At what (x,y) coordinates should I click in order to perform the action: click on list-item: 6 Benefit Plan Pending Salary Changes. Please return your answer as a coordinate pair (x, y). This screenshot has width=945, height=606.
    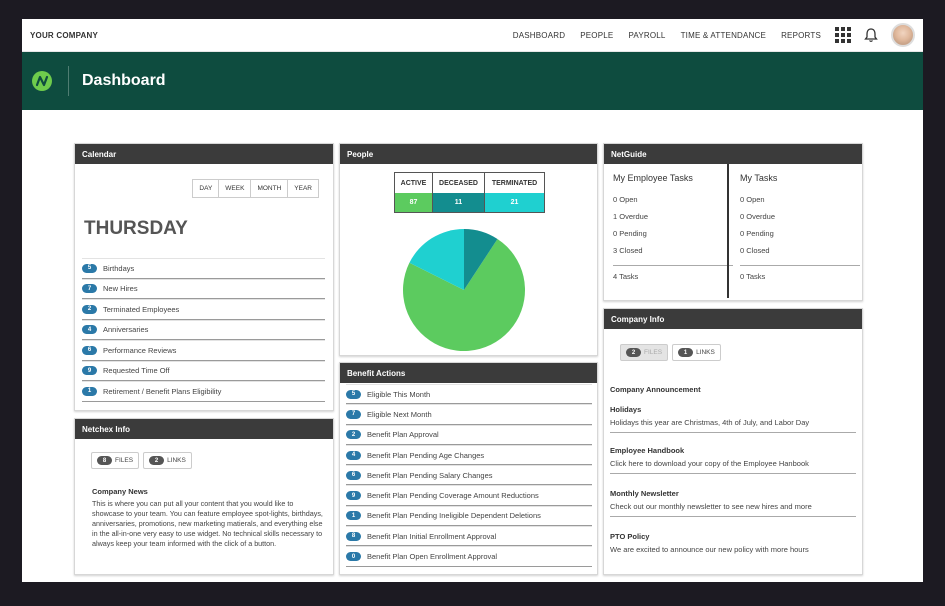
    Looking at the image, I should click on (469, 475).